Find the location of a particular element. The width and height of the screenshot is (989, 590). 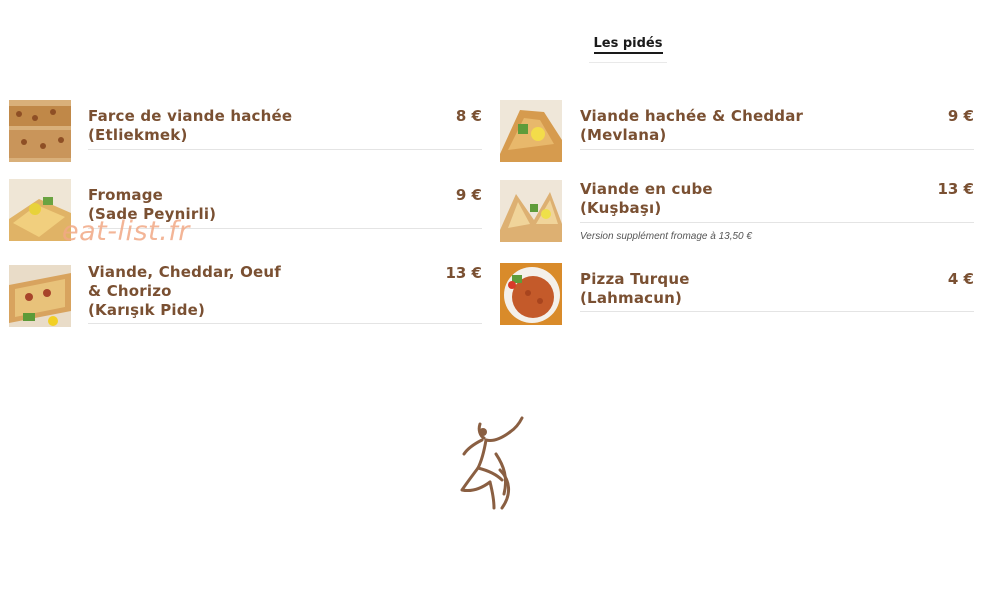

pide-photo-etliekmek is located at coordinates (40, 131).